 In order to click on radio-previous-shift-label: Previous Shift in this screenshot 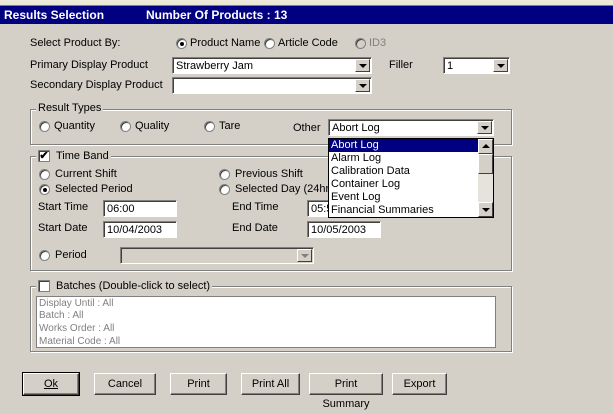, I will do `click(269, 174)`.